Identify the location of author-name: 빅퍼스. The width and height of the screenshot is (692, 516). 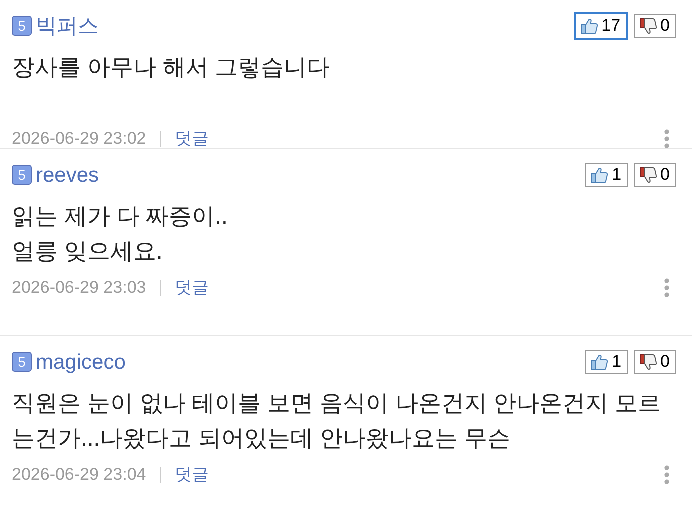
(67, 26).